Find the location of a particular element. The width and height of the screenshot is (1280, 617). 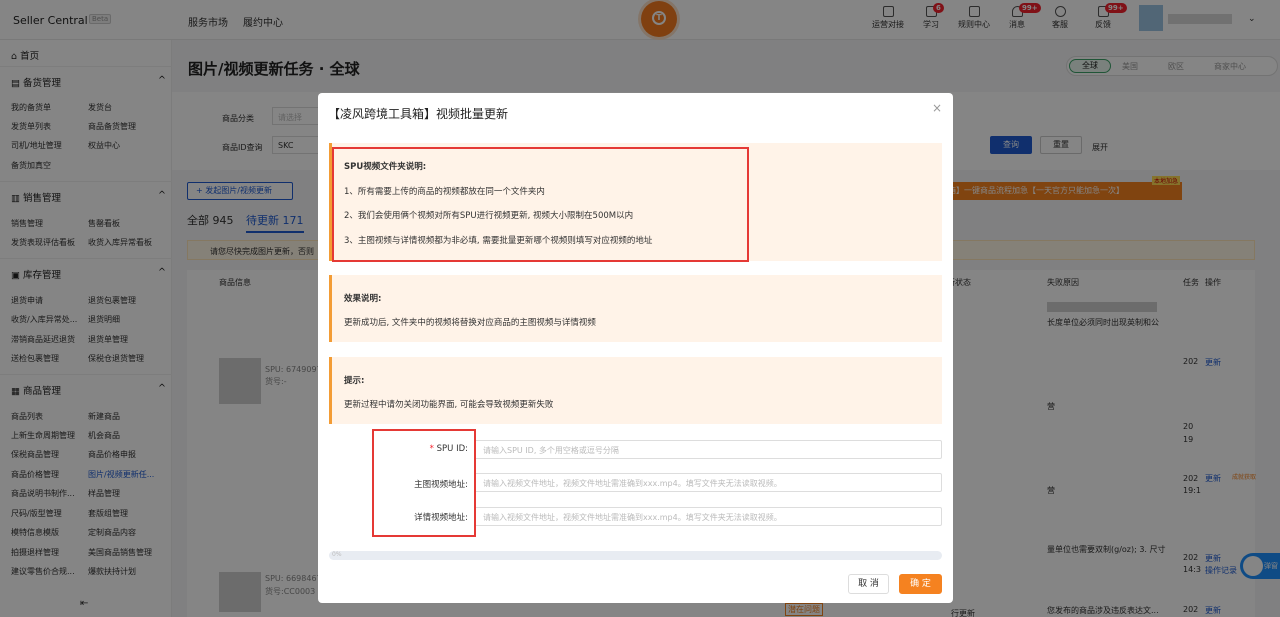

tip-line: 更新过程中请勿关闭功能界面, 可能会导致视频更新失败 is located at coordinates (449, 405).